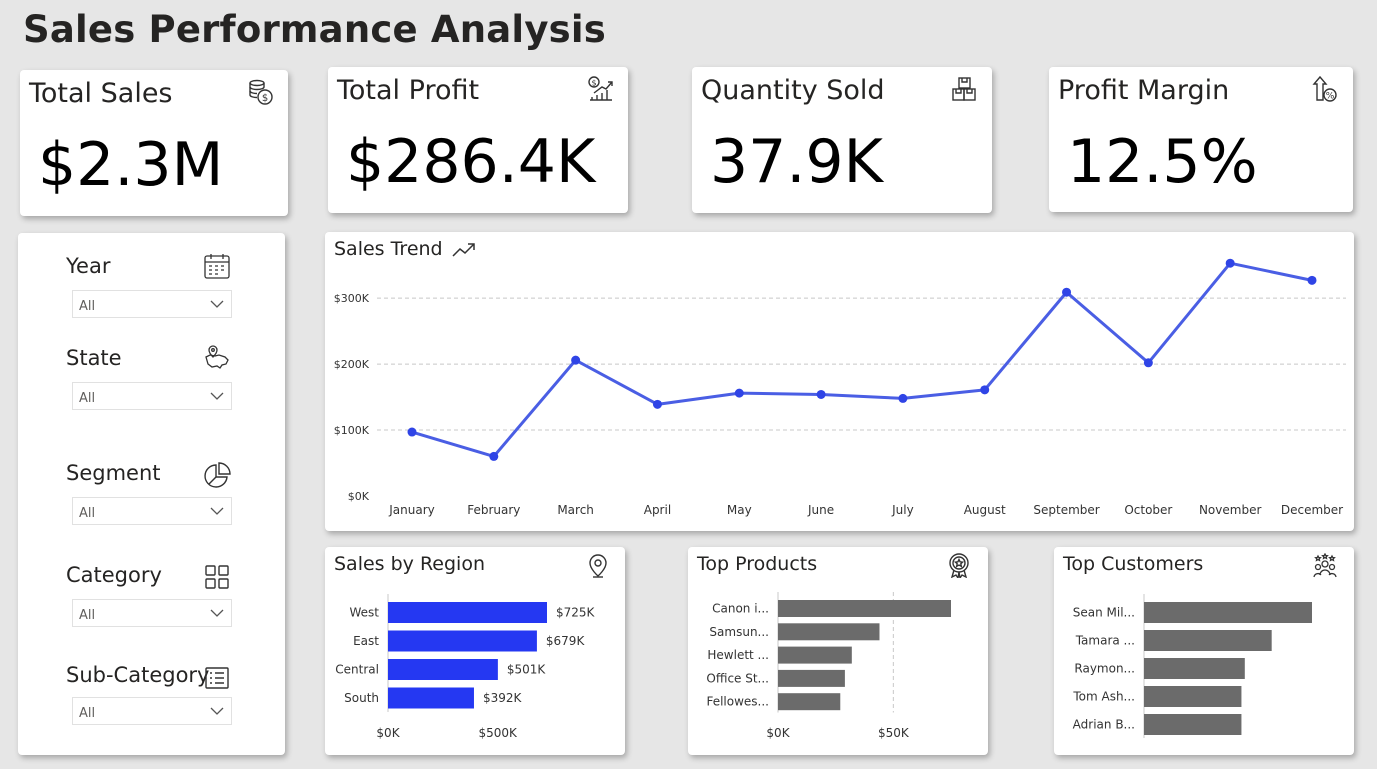  Describe the element at coordinates (793, 90) in the screenshot. I see `kpi-label: Quantity Sold` at that location.